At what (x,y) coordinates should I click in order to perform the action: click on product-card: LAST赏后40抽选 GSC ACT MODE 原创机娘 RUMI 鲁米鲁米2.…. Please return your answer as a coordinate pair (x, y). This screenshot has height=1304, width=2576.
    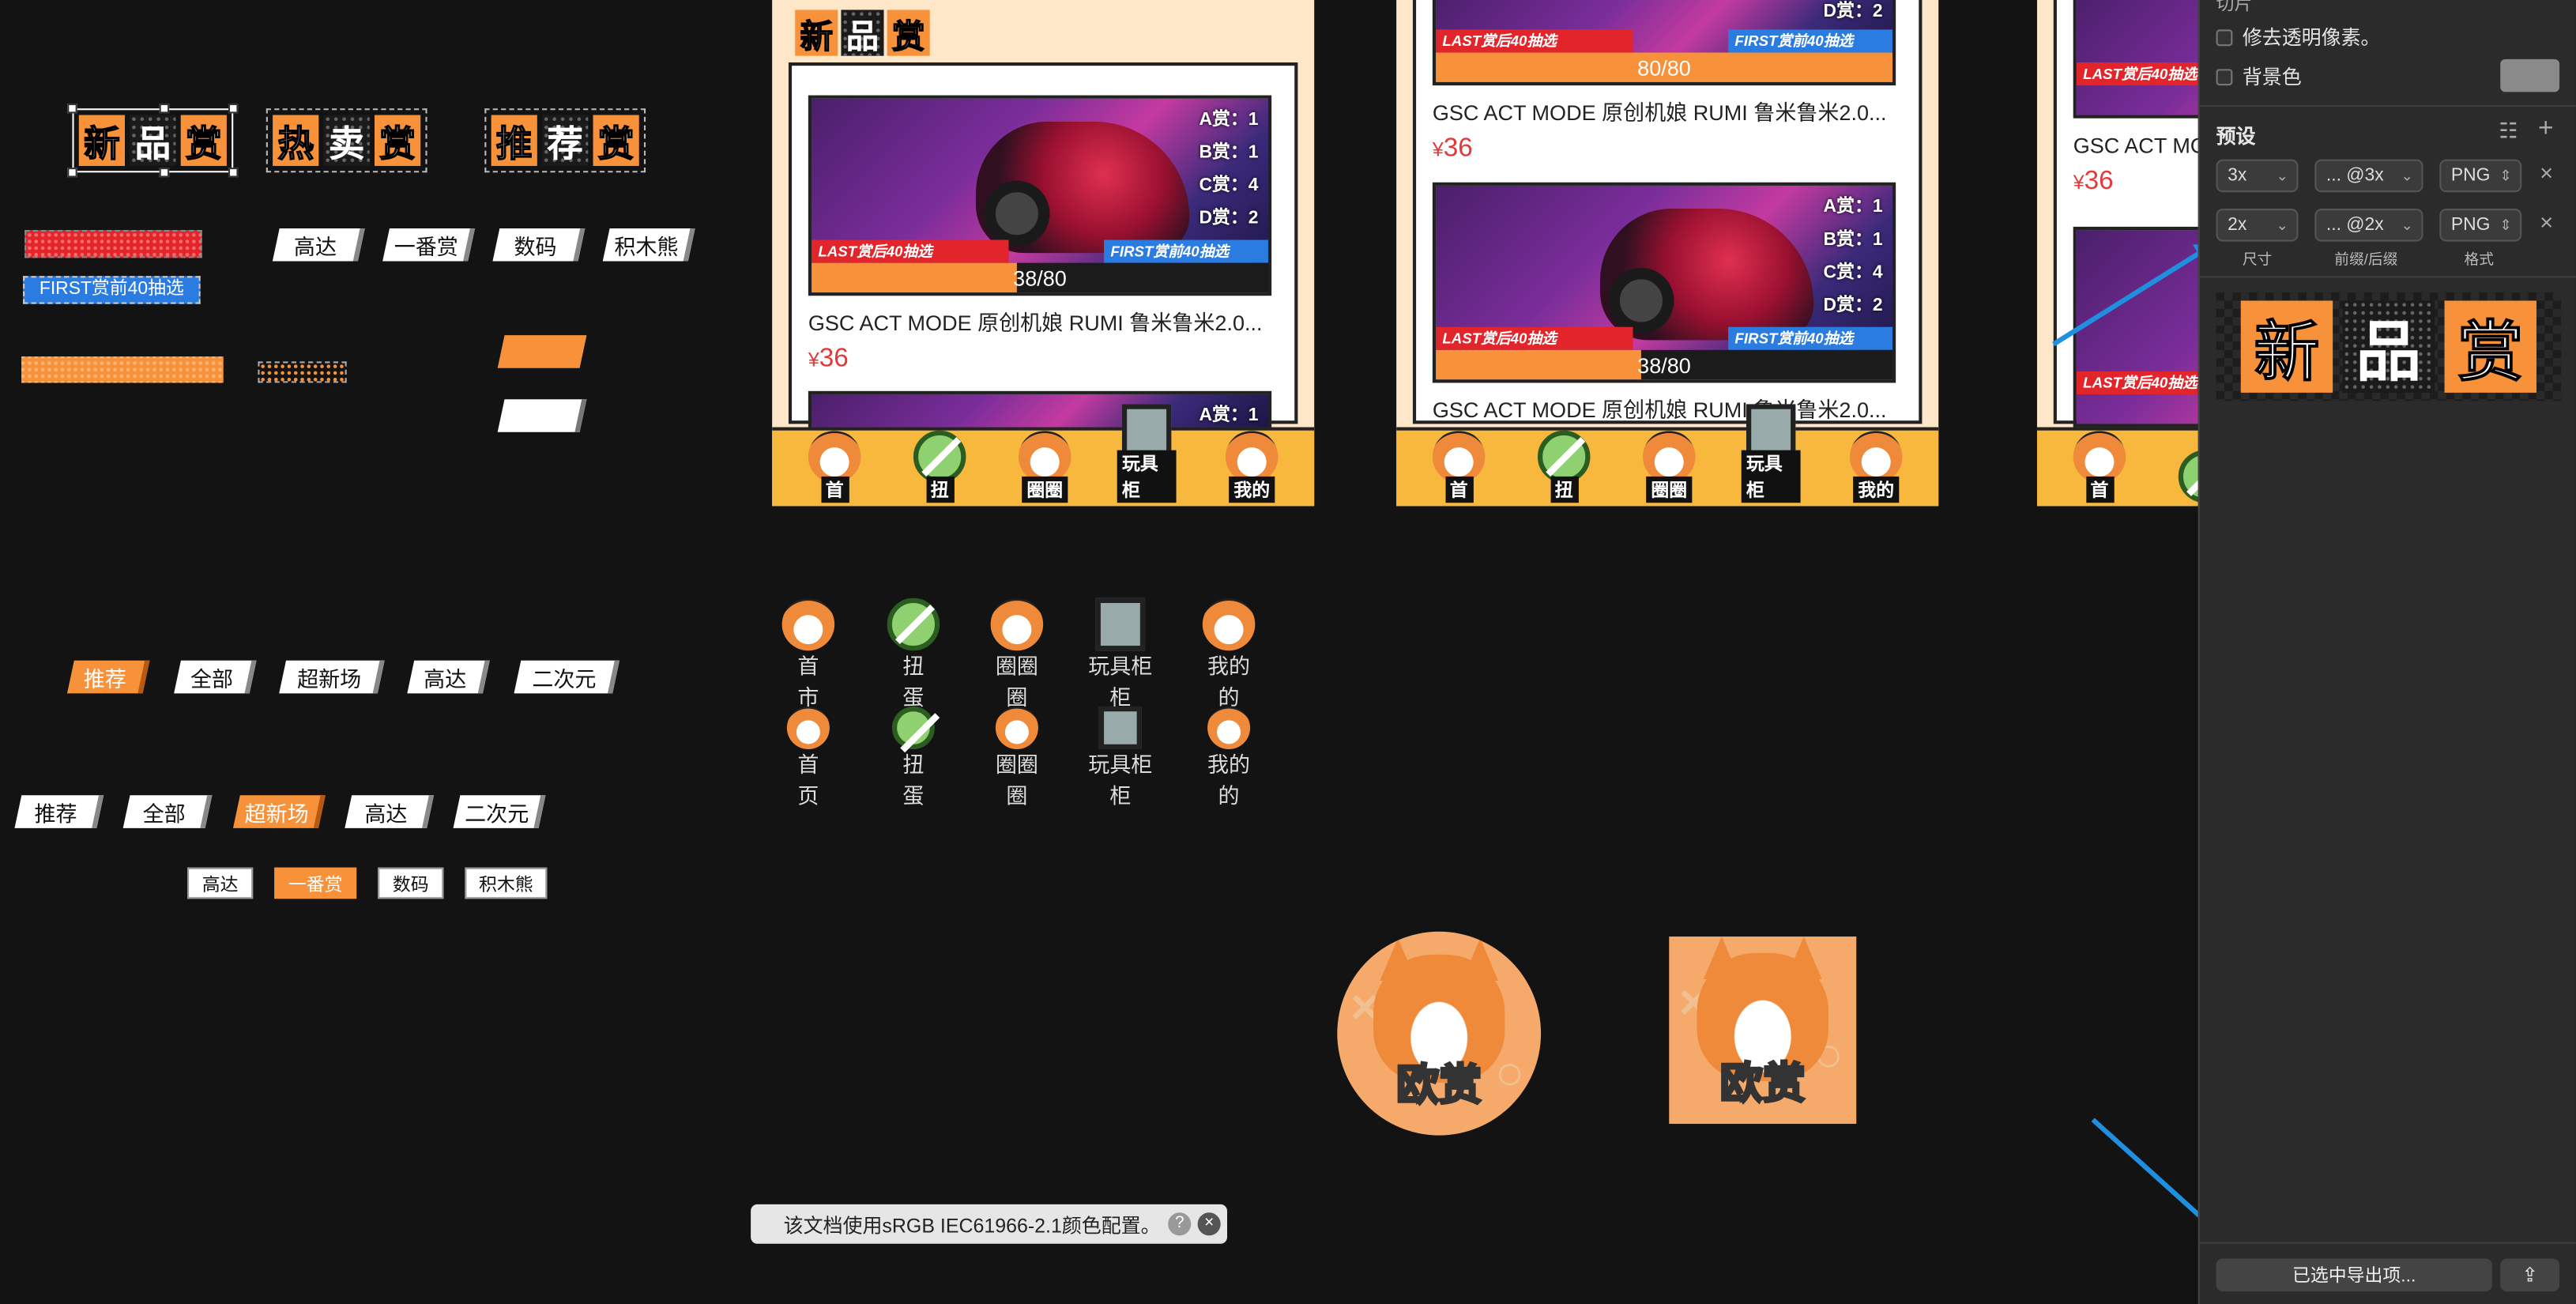
    Looking at the image, I should click on (2137, 98).